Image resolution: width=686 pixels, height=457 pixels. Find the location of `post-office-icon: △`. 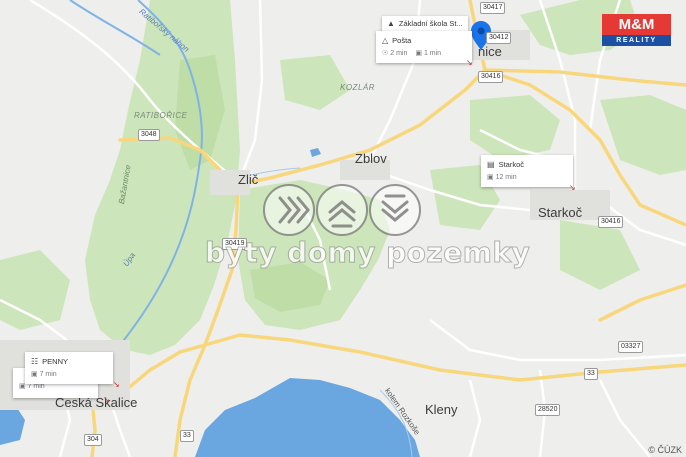

post-office-icon: △ is located at coordinates (385, 40).